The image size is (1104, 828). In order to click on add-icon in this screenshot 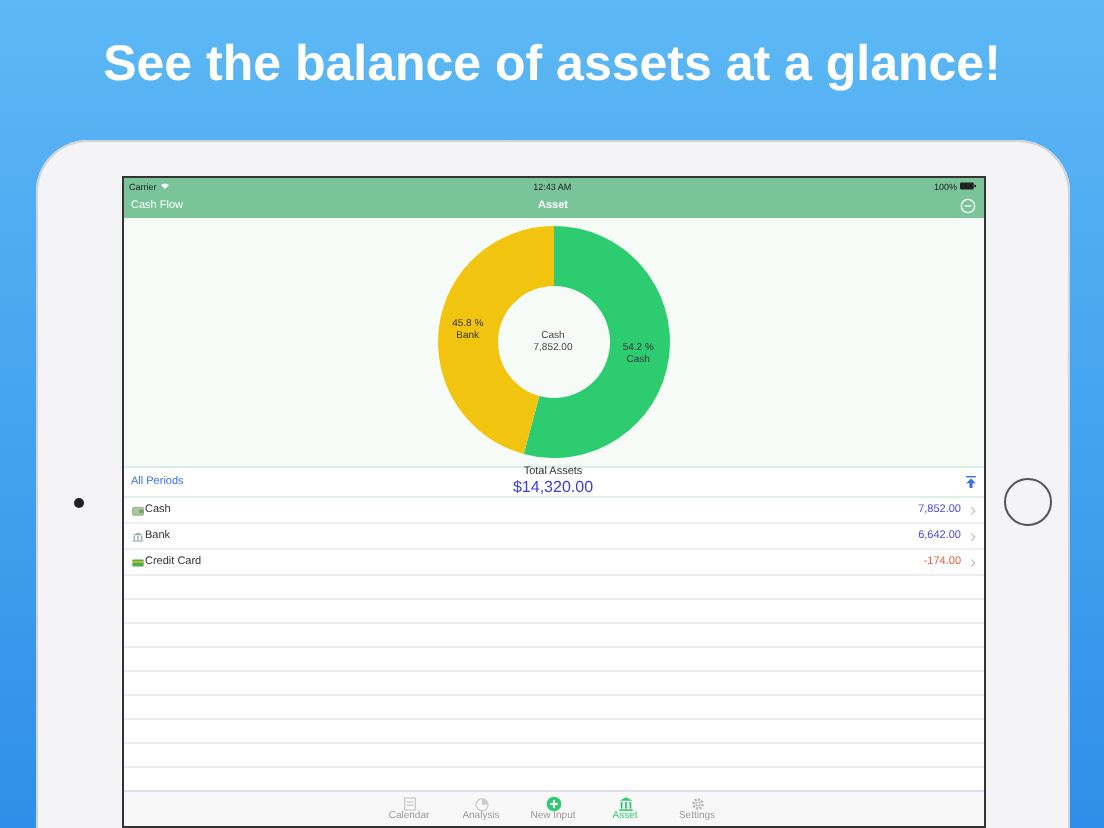, I will do `click(553, 804)`.